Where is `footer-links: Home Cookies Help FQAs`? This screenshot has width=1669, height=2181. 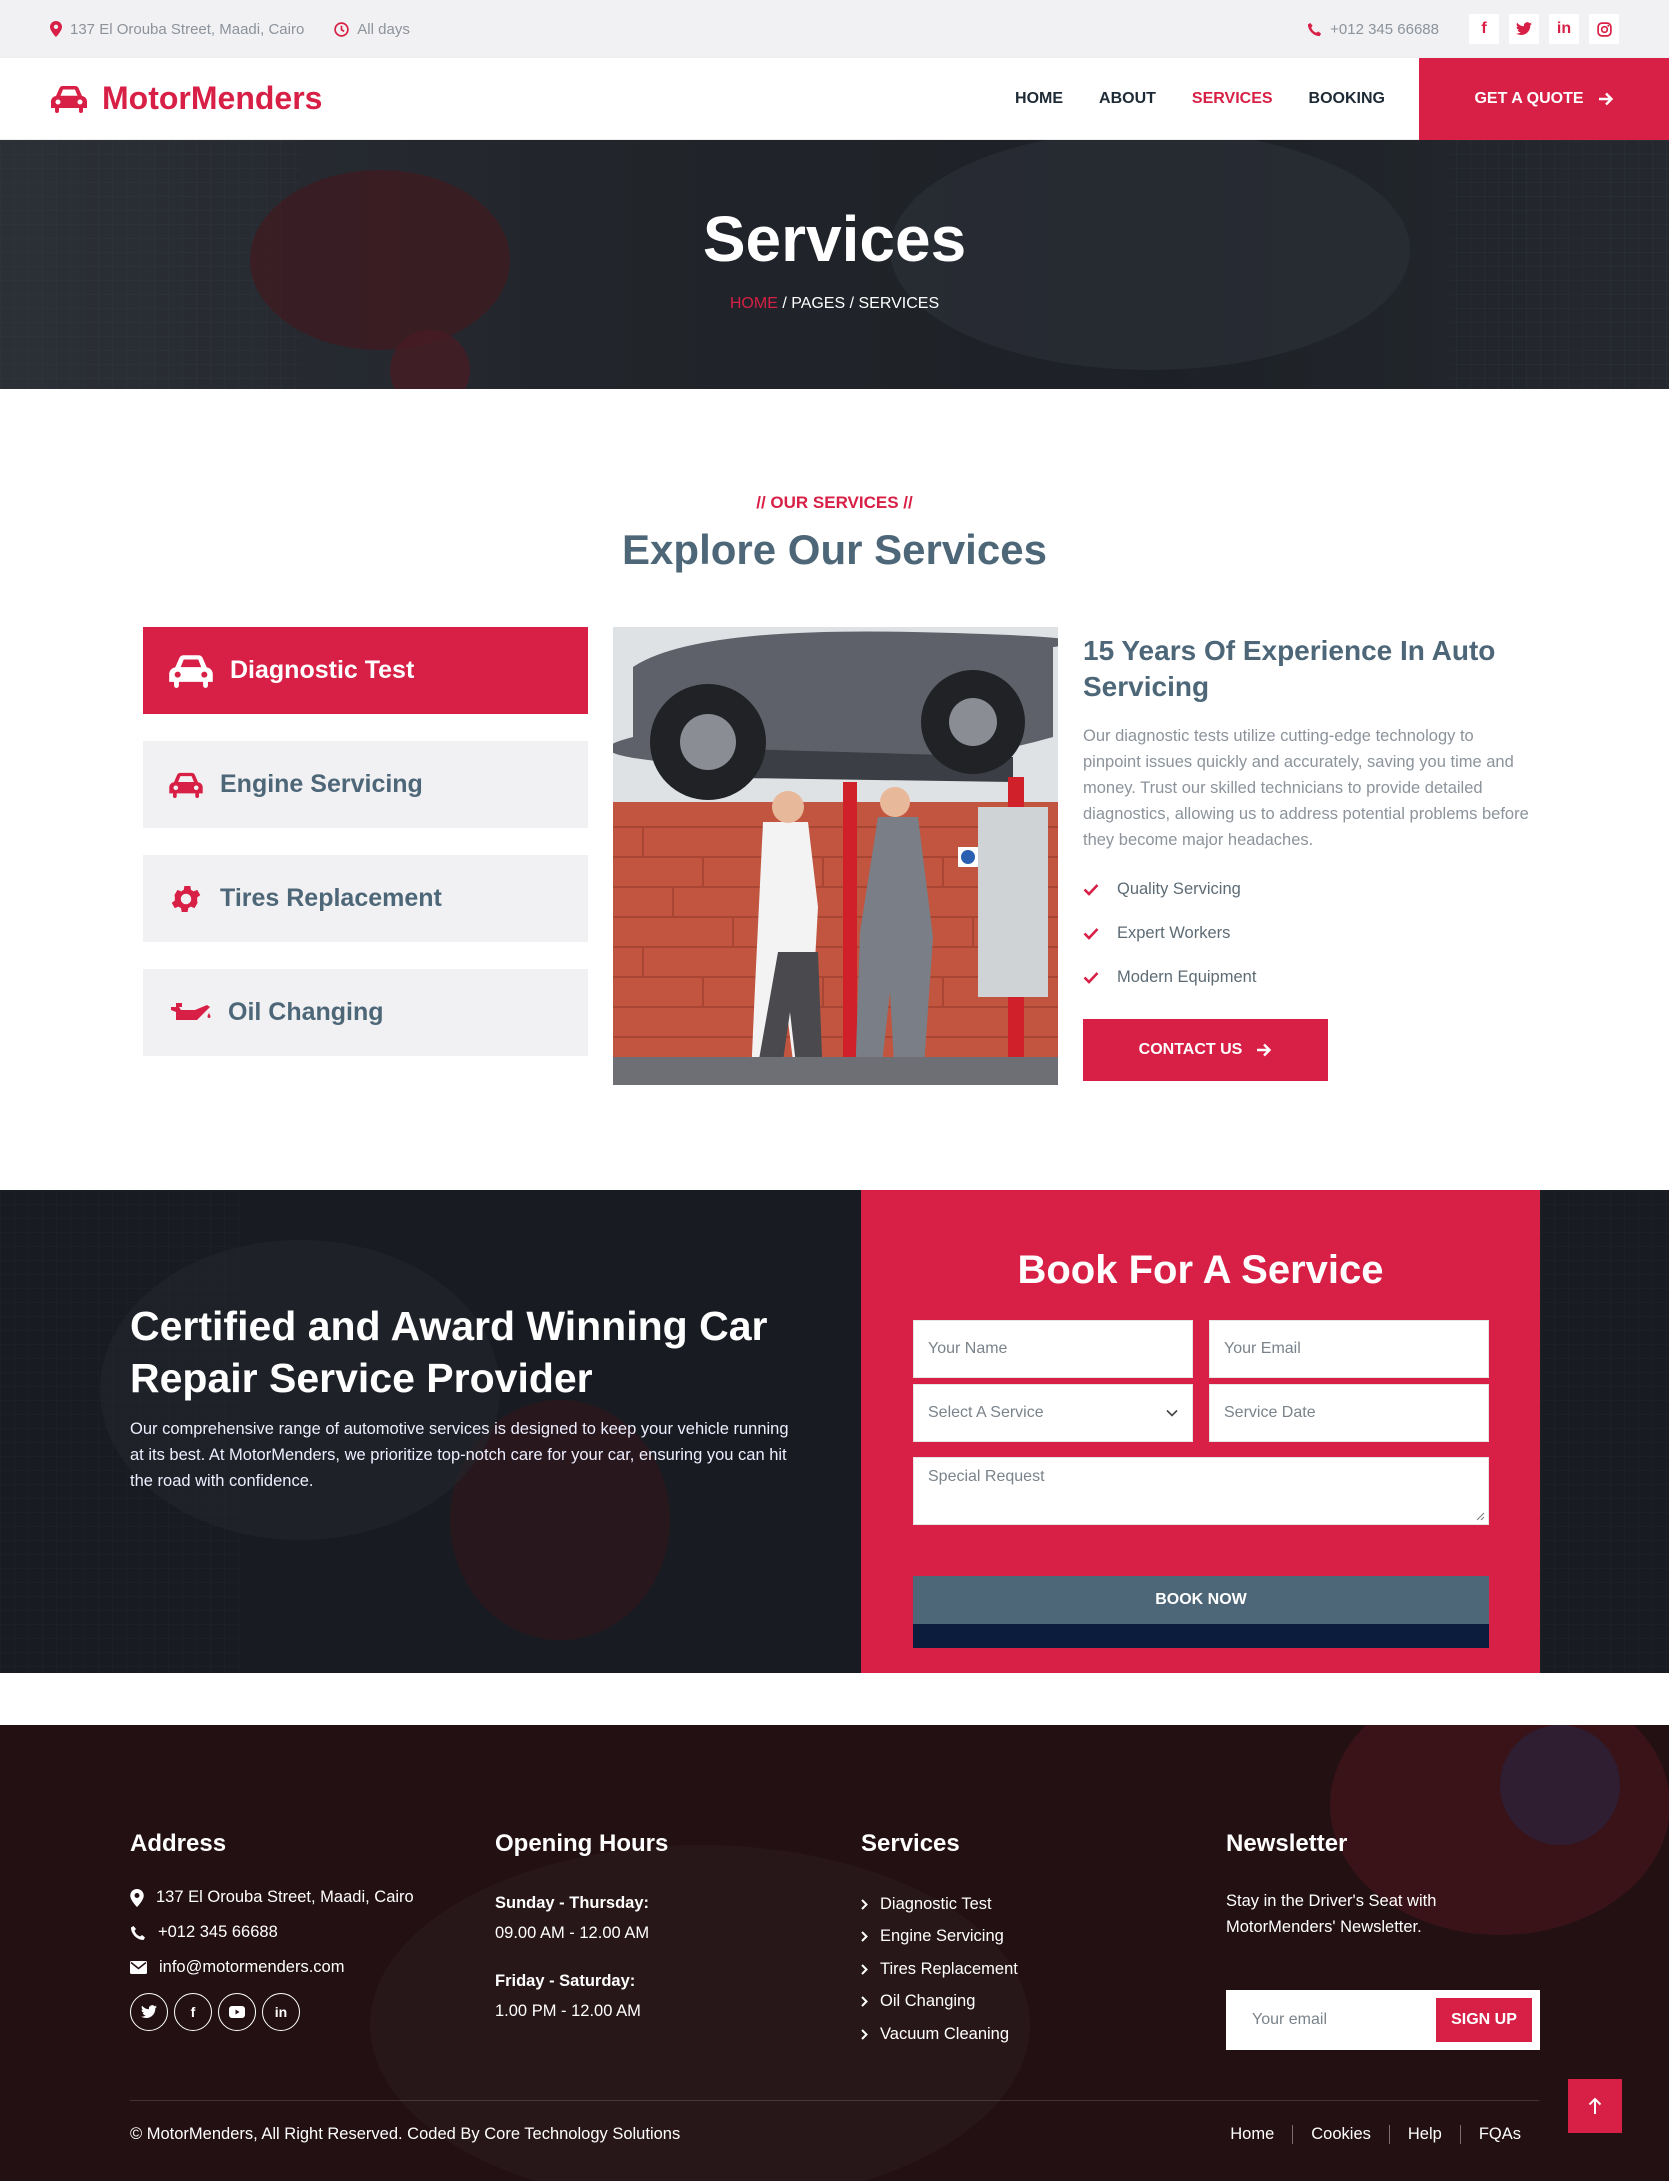 footer-links: Home Cookies Help FQAs is located at coordinates (1375, 2134).